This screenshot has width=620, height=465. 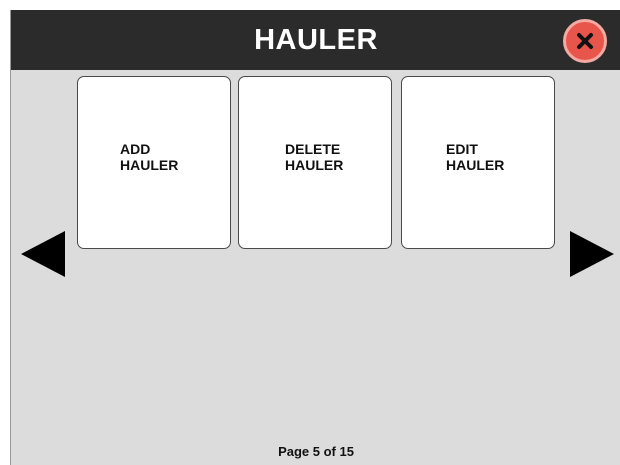 I want to click on add-hauler-button: ADD HAULER, so click(x=154, y=162).